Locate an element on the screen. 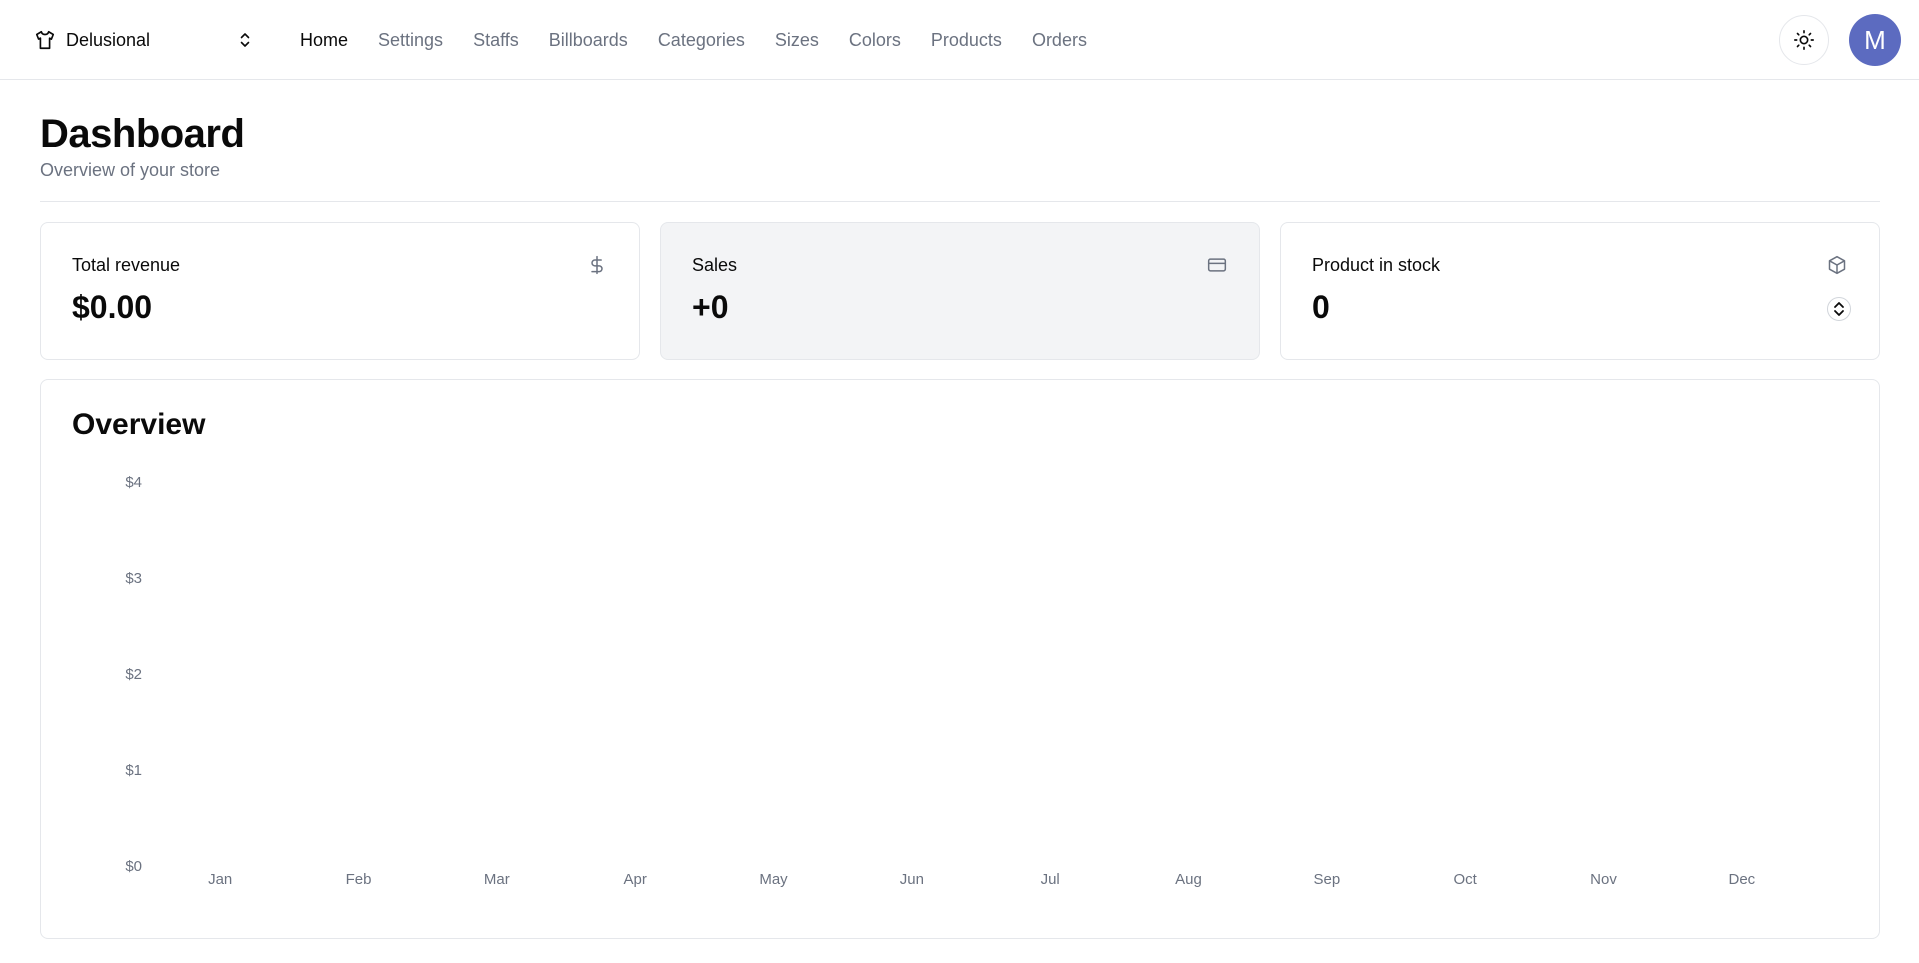  nav-item-settings: Settings is located at coordinates (410, 40).